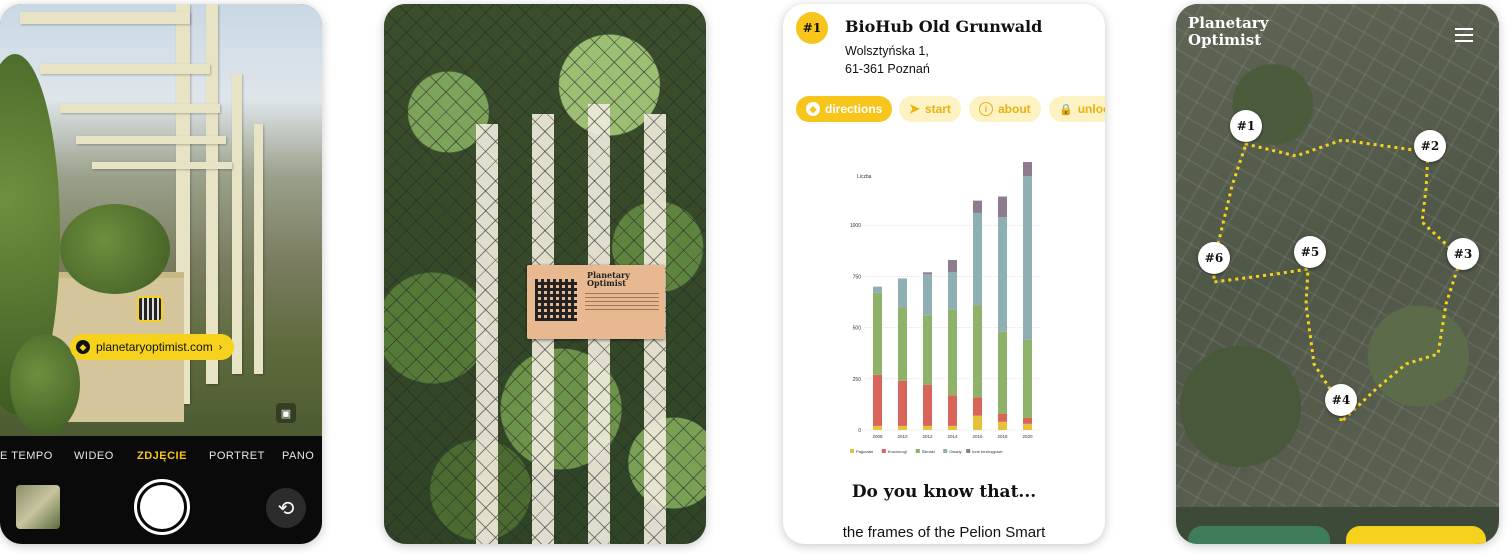 The width and height of the screenshot is (1511, 554). What do you see at coordinates (813, 109) in the screenshot?
I see `diamond-arrow-icon: ◆` at bounding box center [813, 109].